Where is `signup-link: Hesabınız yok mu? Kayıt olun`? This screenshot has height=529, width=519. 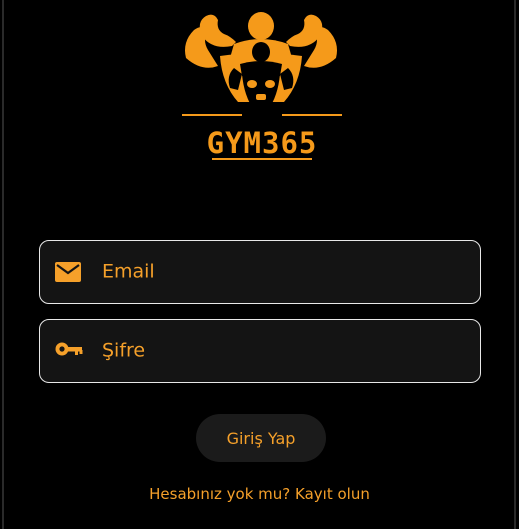
signup-link: Hesabınız yok mu? Kayıt olun is located at coordinates (259, 494).